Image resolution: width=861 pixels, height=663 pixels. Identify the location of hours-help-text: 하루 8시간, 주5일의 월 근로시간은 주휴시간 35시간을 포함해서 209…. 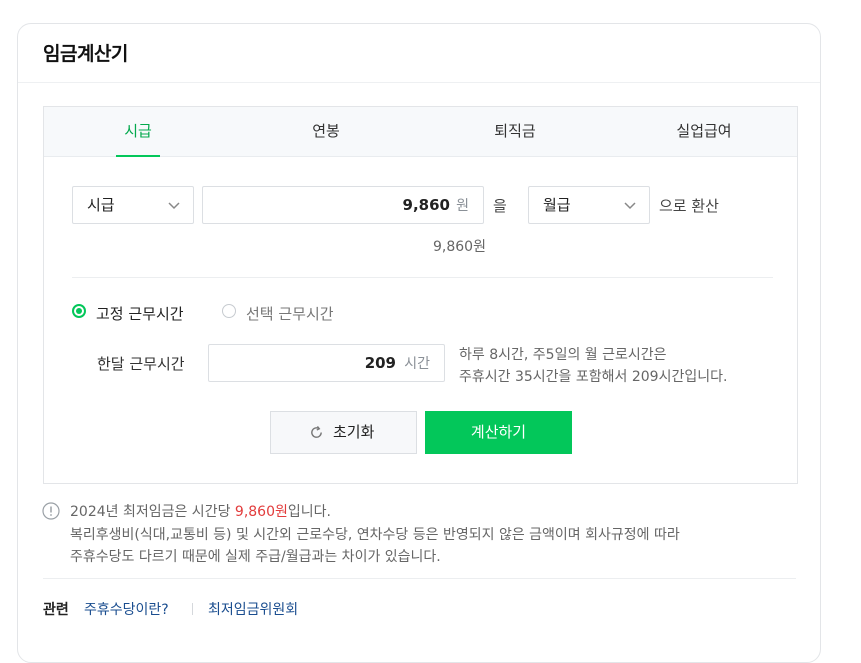
(593, 366).